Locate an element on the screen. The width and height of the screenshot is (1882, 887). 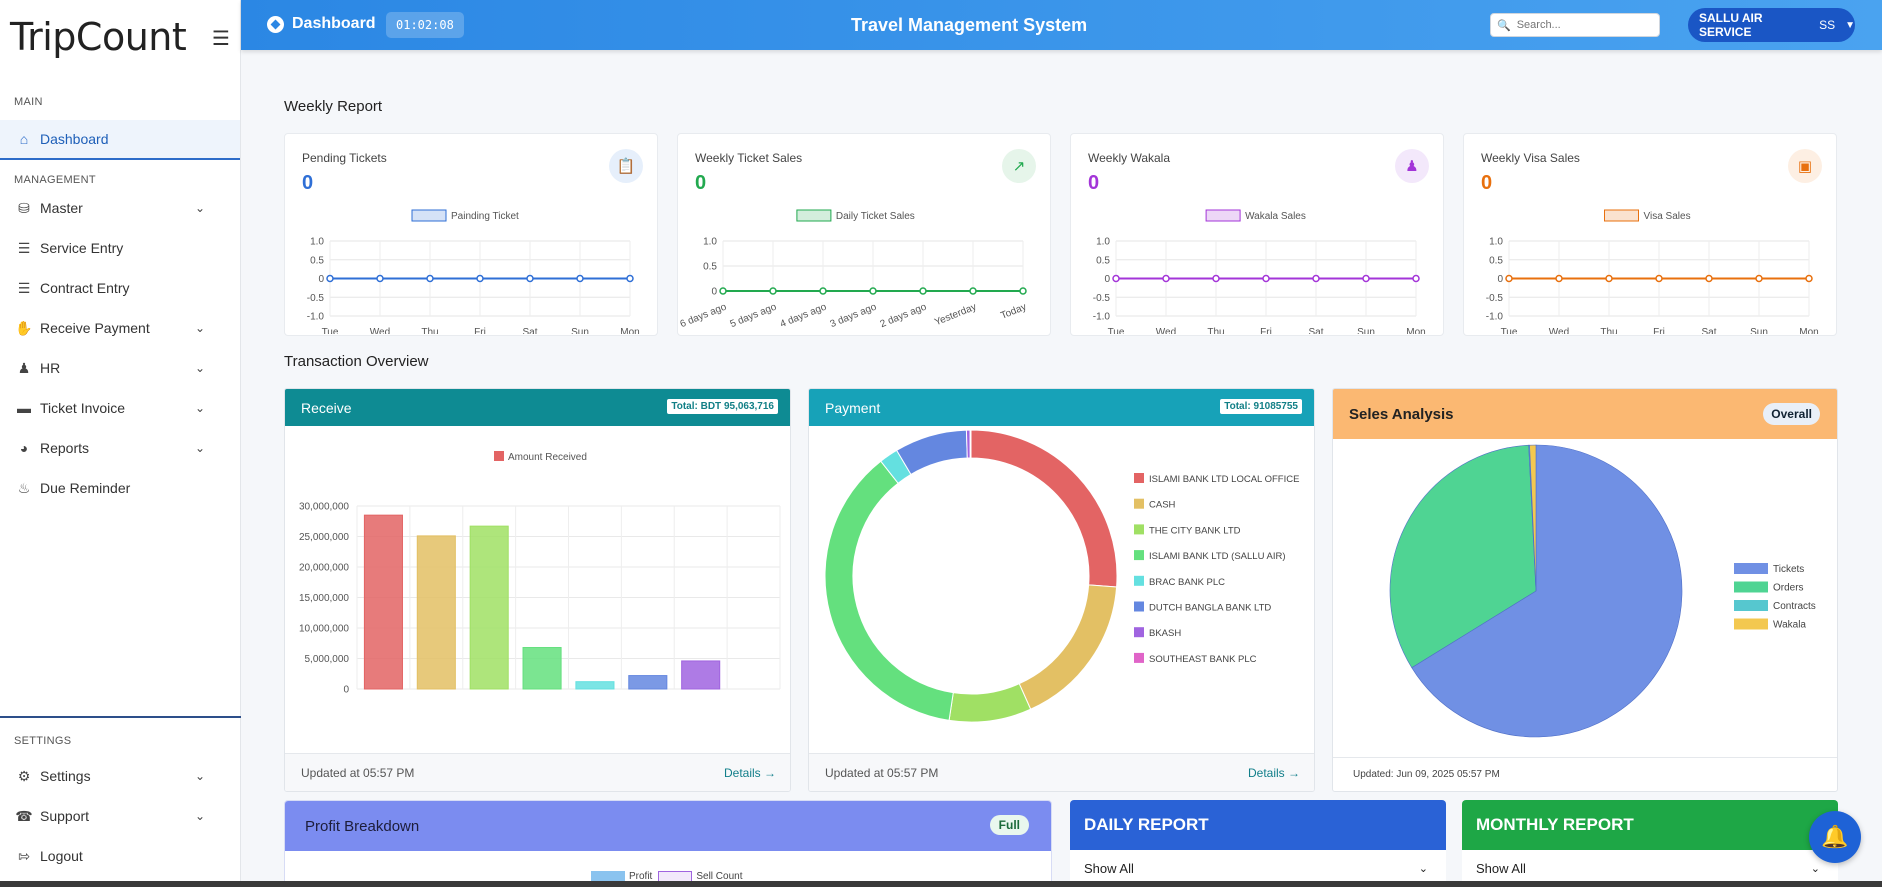
x-tick-label: Tue is located at coordinates (330, 330).